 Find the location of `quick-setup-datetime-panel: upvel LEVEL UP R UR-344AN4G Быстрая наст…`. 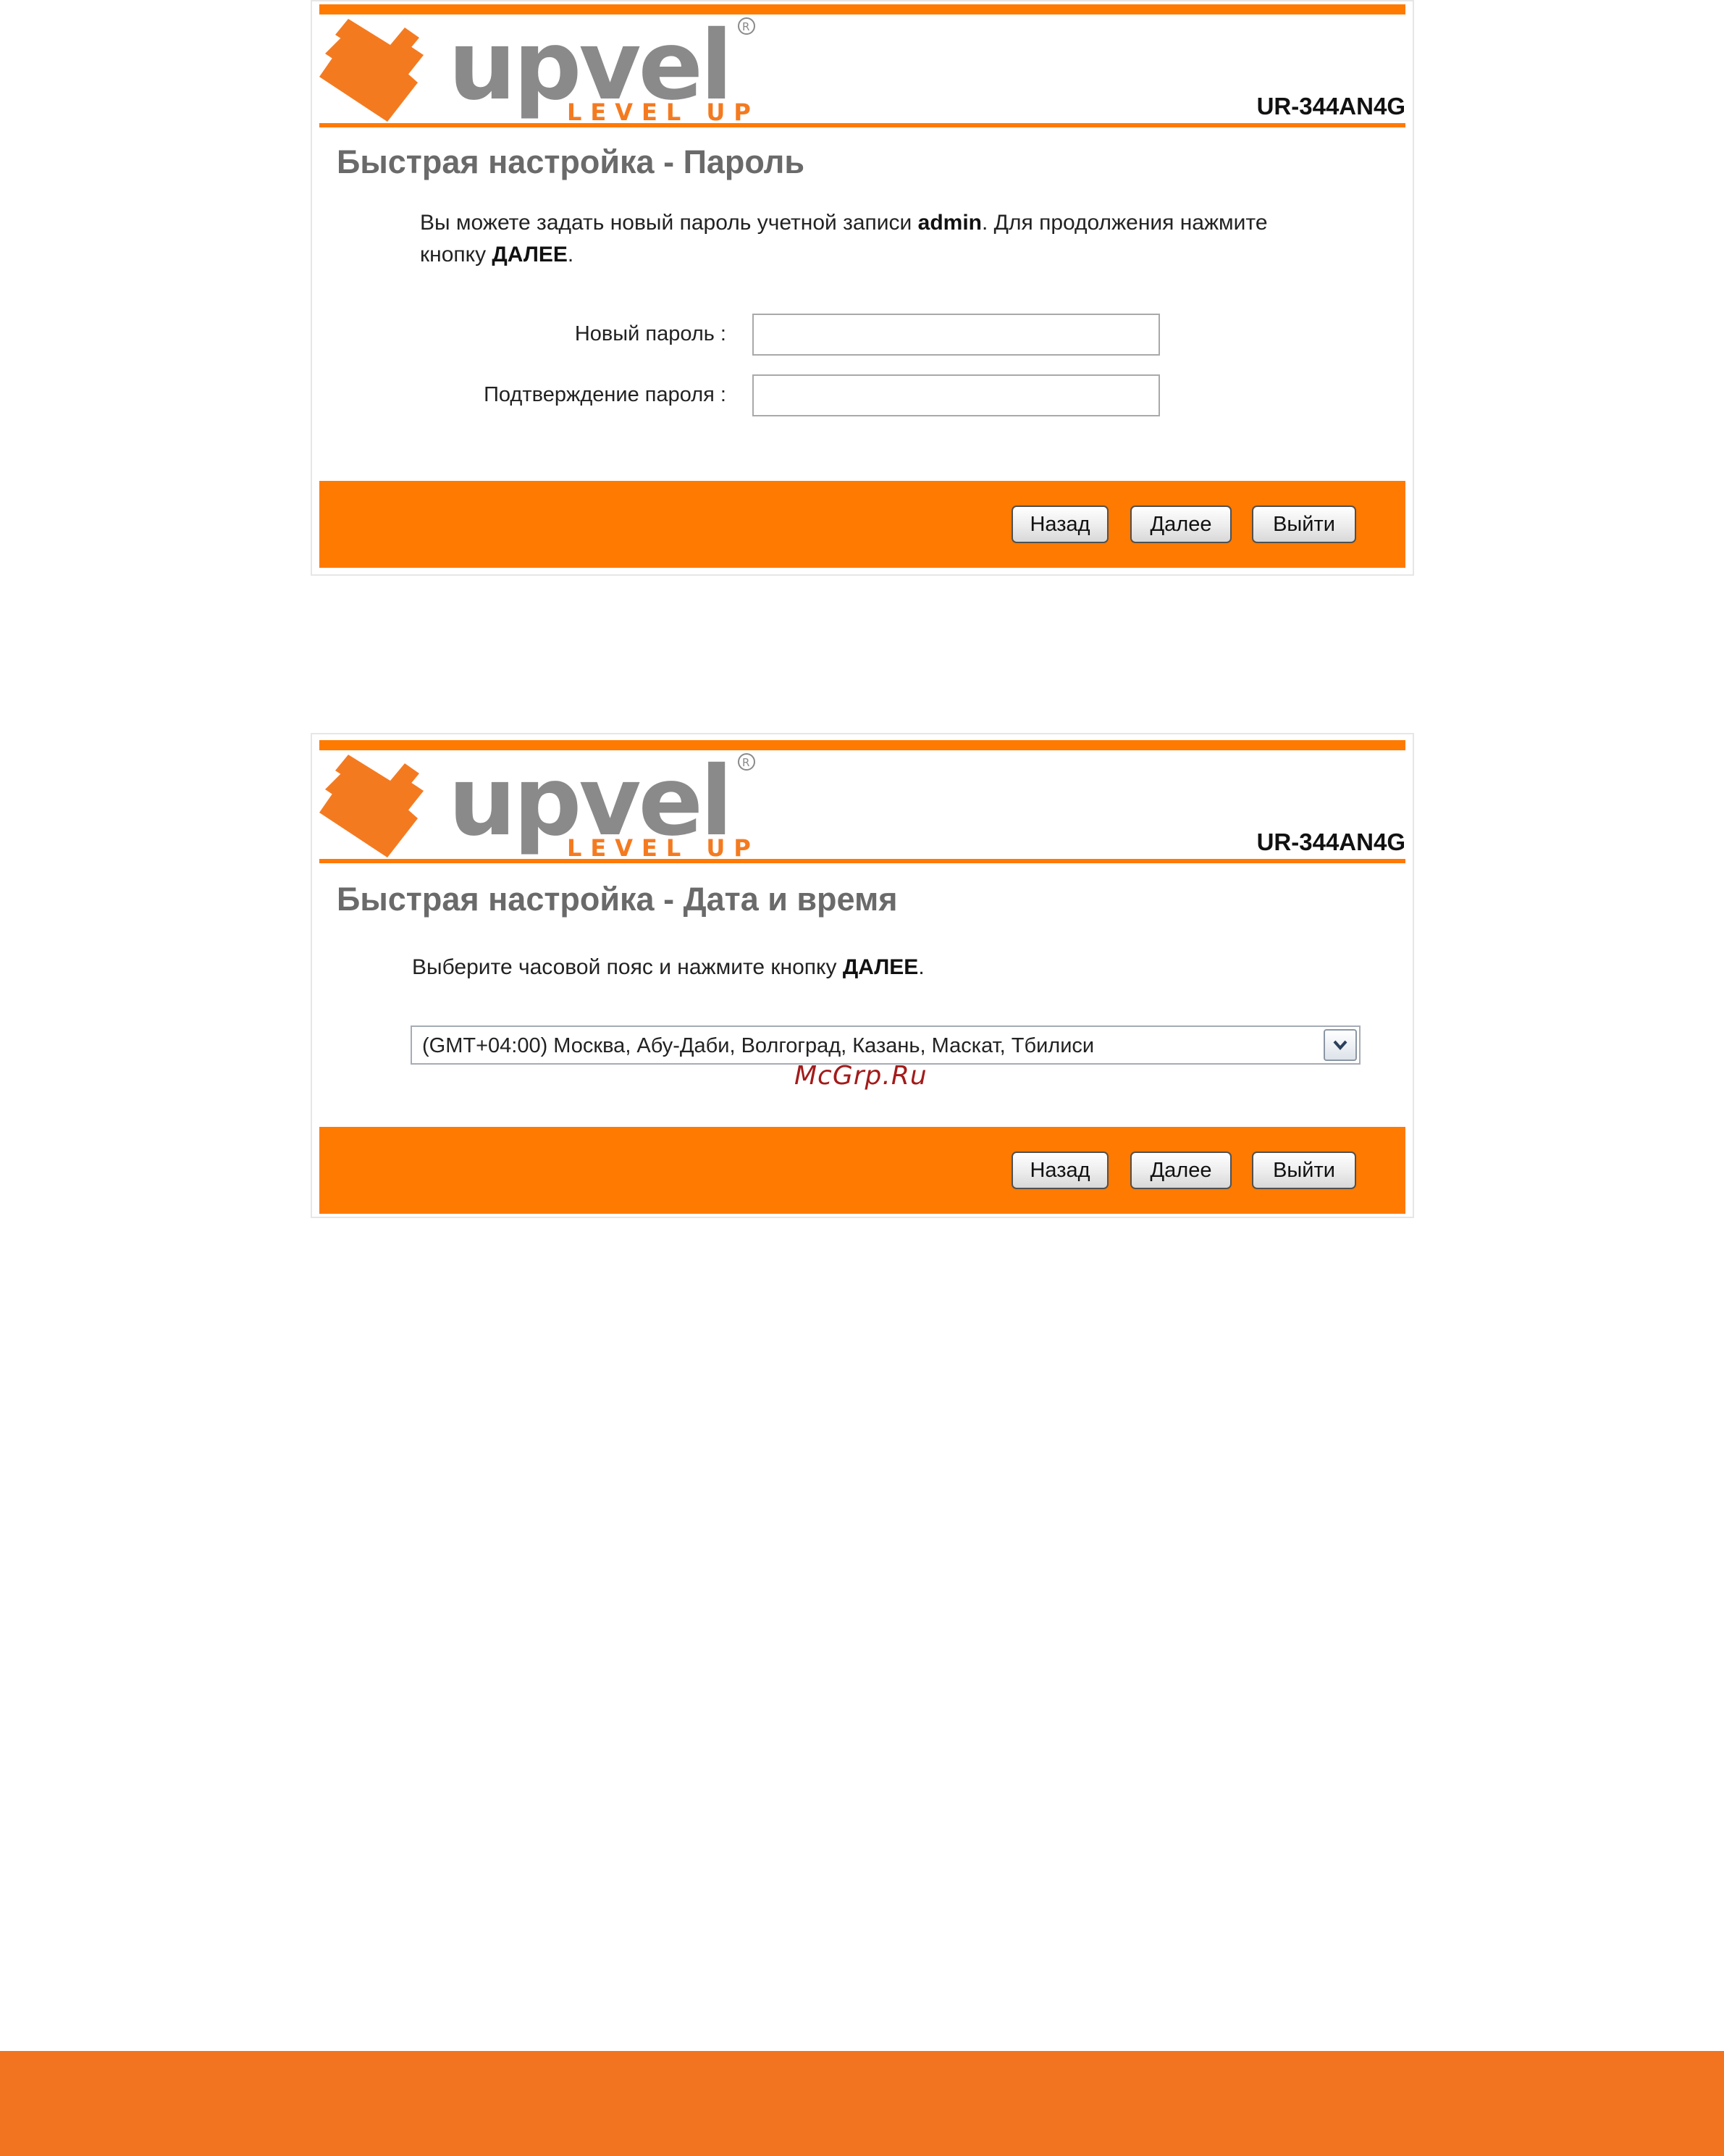

quick-setup-datetime-panel: upvel LEVEL UP R UR-344AN4G Быстрая наст… is located at coordinates (862, 975).